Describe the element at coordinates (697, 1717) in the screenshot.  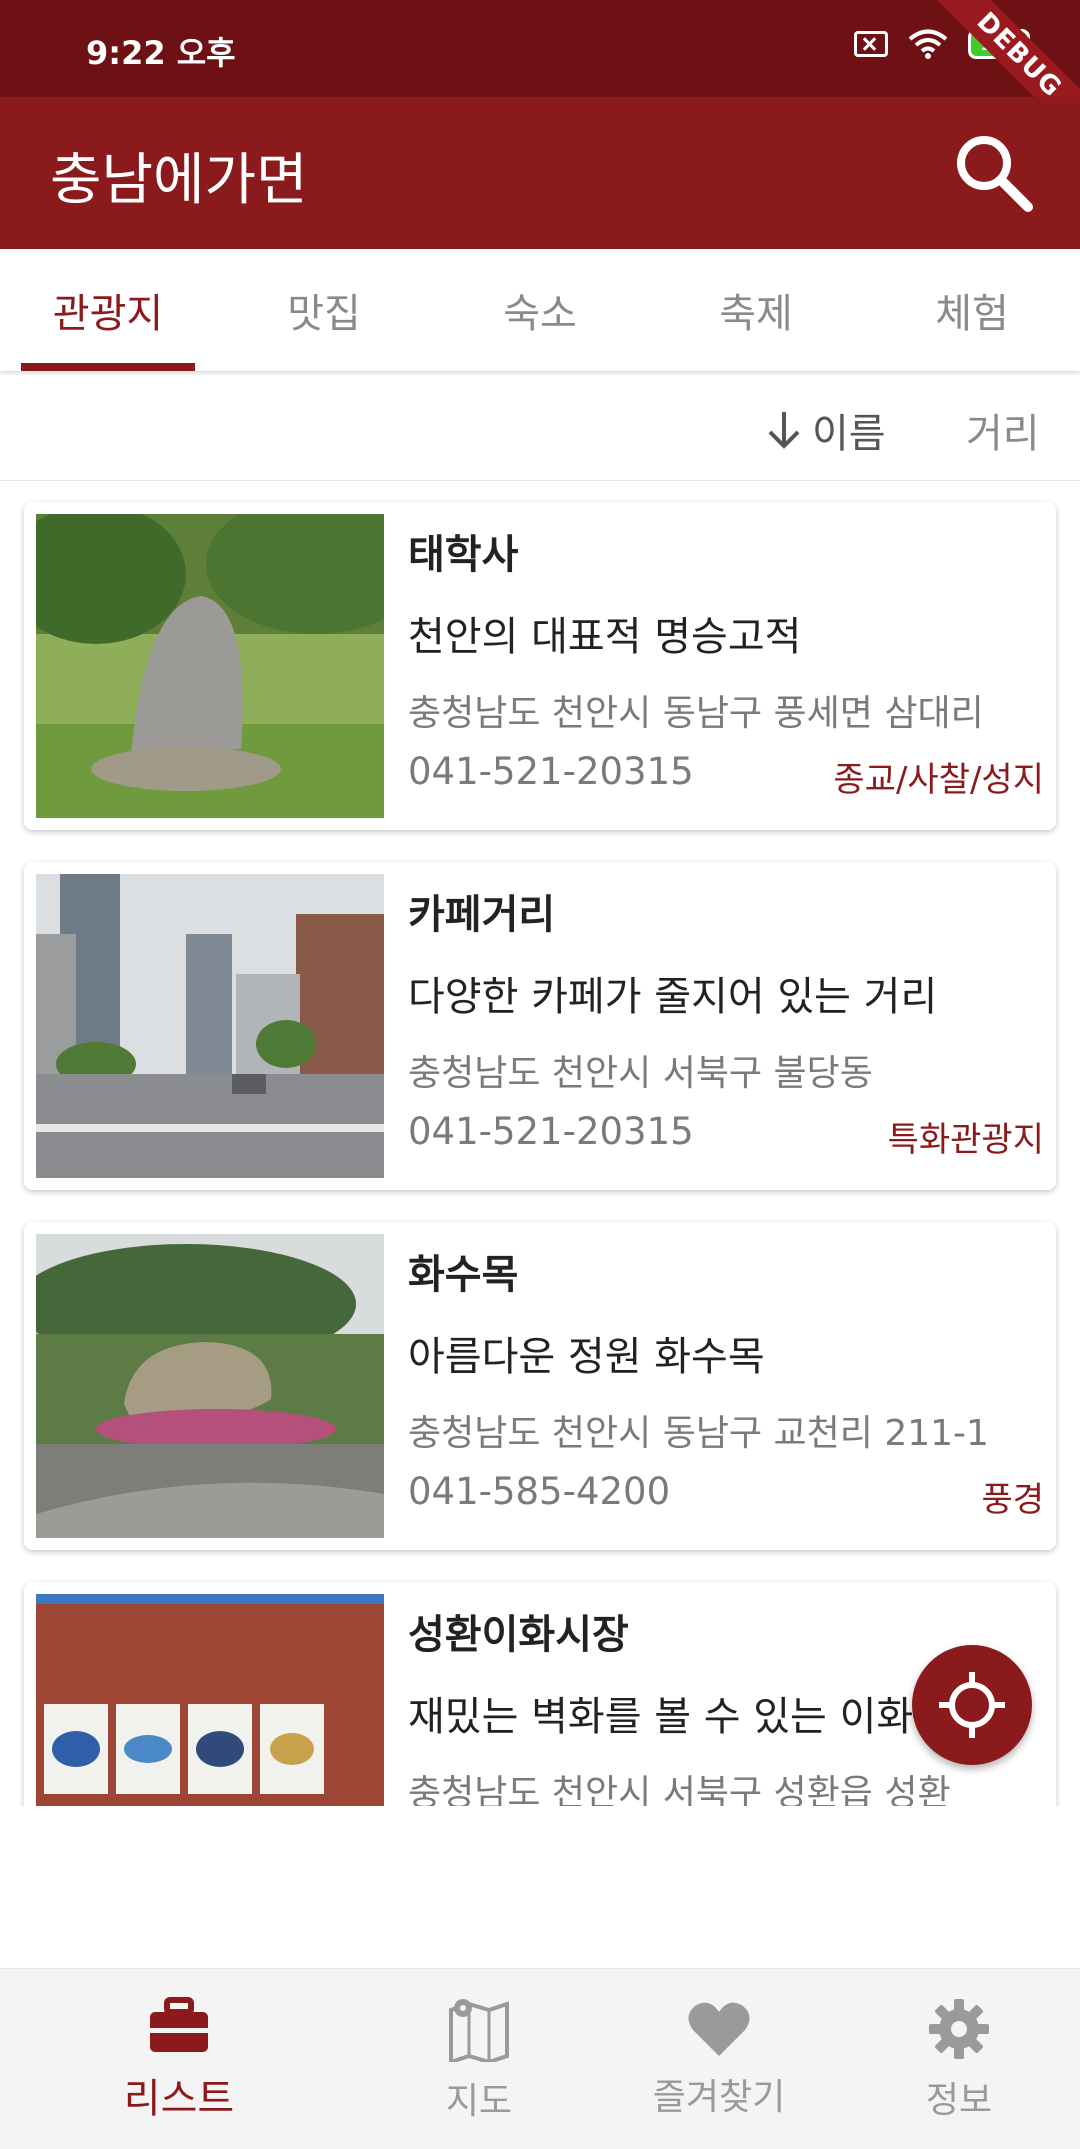
I see `place-subtitle: 재밌는 벽화를 볼 수 있는 이화시장` at that location.